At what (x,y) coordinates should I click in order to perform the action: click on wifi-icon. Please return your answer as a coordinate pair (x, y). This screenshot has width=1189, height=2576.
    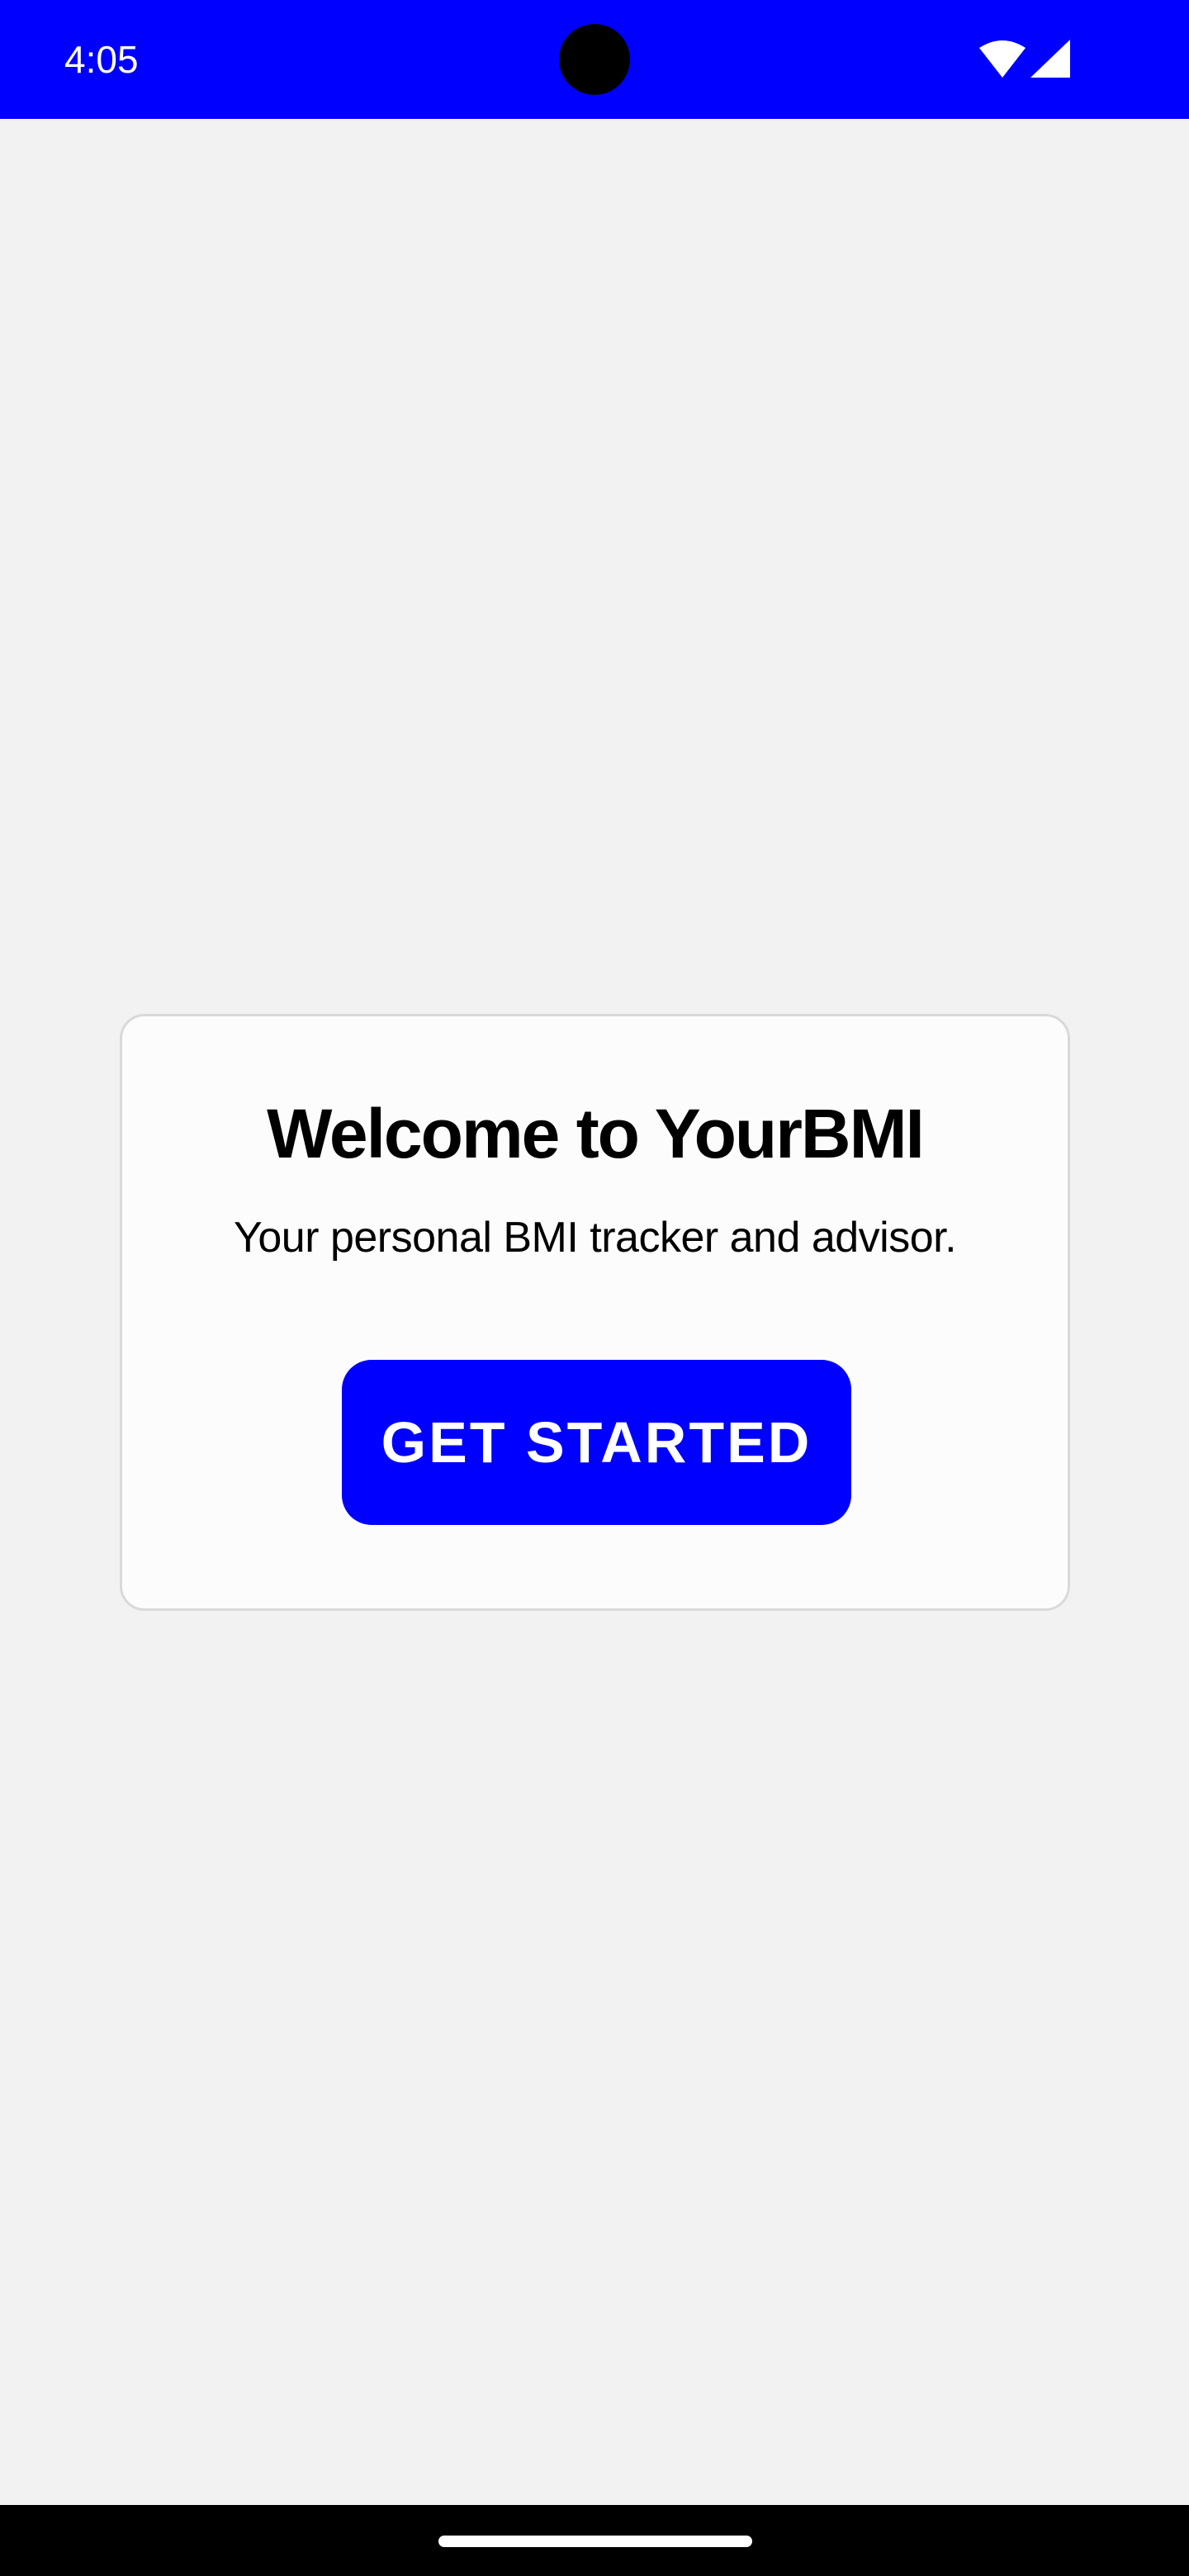
    Looking at the image, I should click on (1002, 59).